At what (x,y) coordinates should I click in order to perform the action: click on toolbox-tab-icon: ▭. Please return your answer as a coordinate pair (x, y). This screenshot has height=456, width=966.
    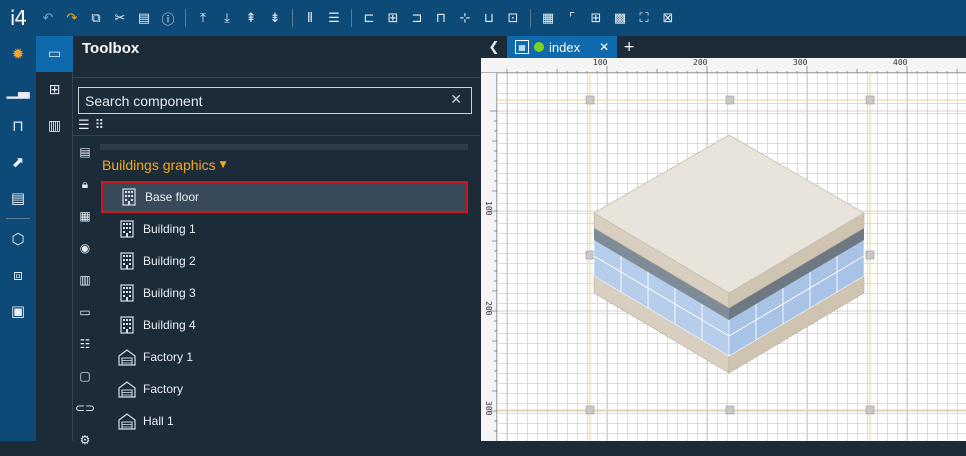
    Looking at the image, I should click on (54, 54).